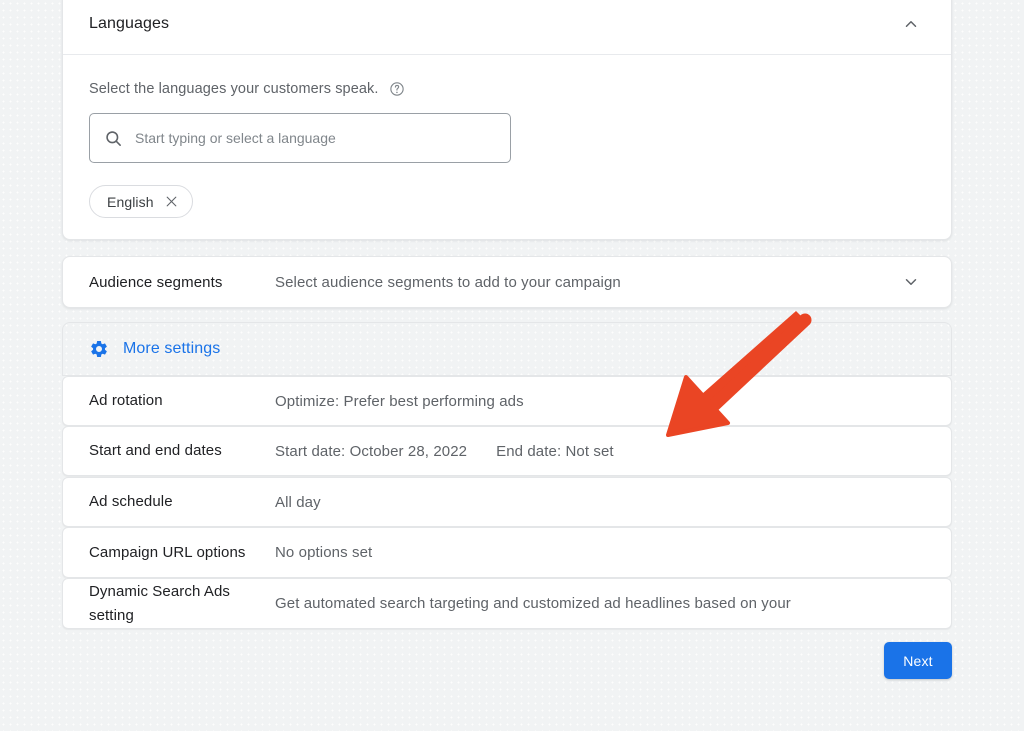 This screenshot has height=731, width=1024. What do you see at coordinates (371, 451) in the screenshot?
I see `setting-value-start-date: Start date: October 28, 2022` at bounding box center [371, 451].